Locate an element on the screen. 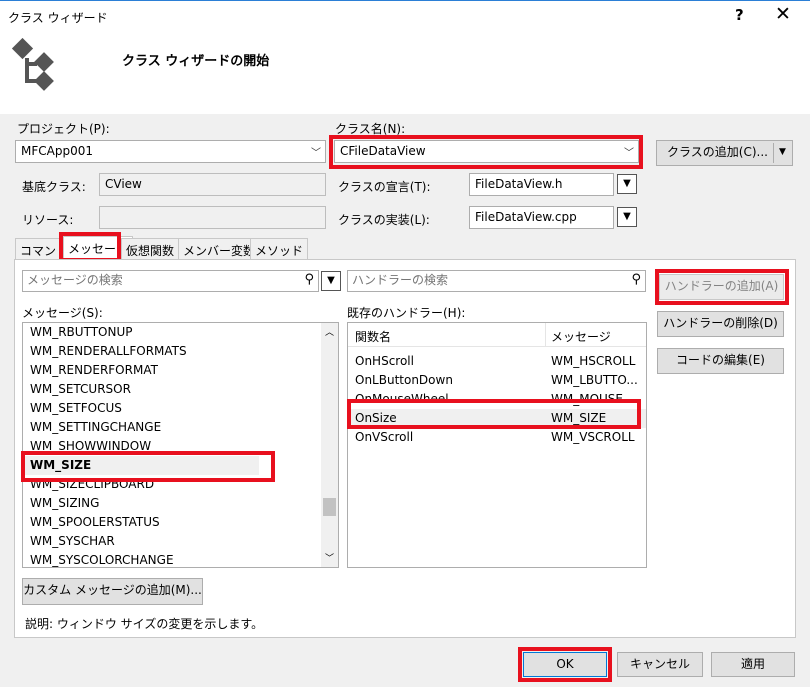 The image size is (810, 687). column-header-function: 関数名 is located at coordinates (373, 336).